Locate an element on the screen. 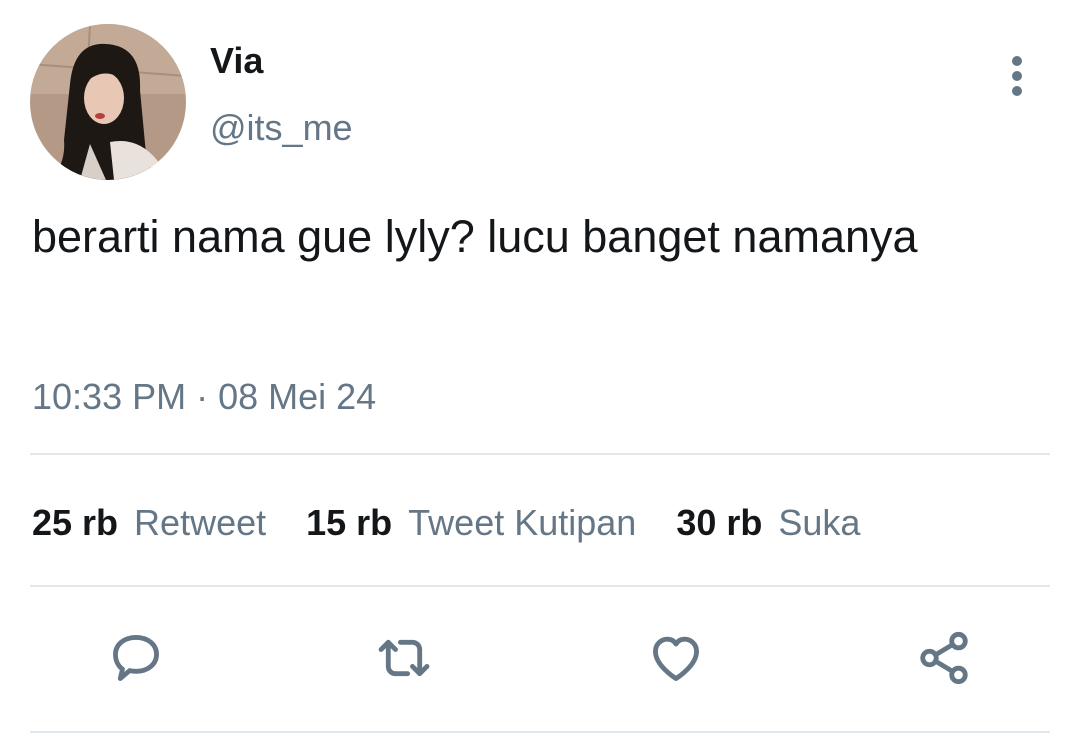 The width and height of the screenshot is (1080, 750). avatar-photo is located at coordinates (108, 102).